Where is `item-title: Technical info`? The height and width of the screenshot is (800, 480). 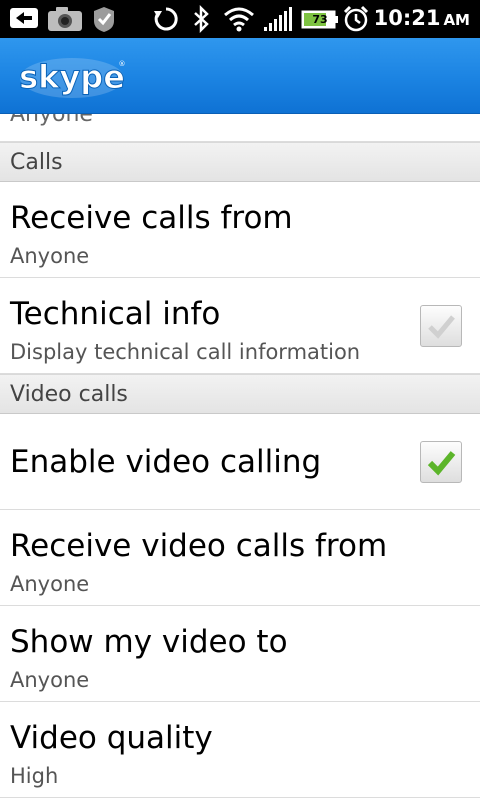 item-title: Technical info is located at coordinates (115, 314).